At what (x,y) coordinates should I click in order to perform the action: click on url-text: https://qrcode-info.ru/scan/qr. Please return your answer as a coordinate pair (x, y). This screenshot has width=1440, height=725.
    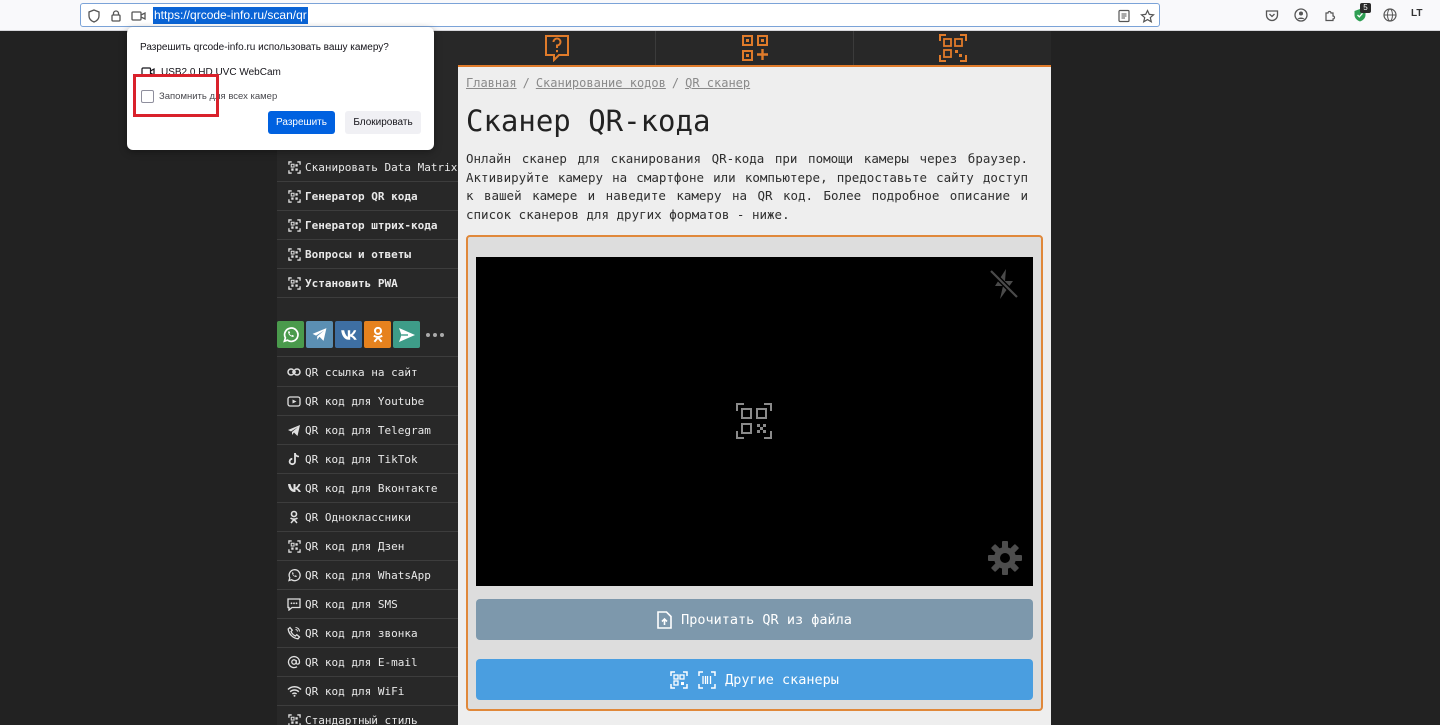
    Looking at the image, I should click on (230, 15).